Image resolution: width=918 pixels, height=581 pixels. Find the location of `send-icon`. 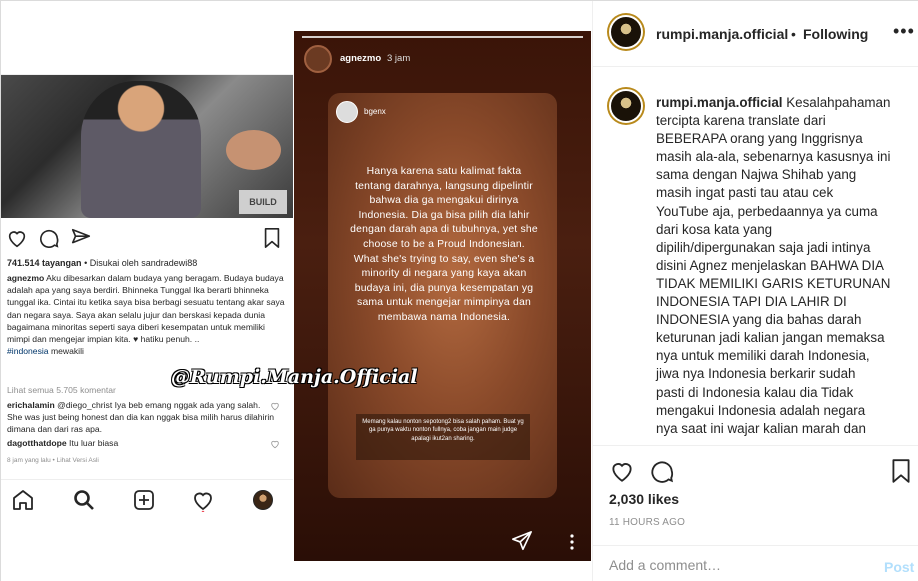

send-icon is located at coordinates (522, 541).